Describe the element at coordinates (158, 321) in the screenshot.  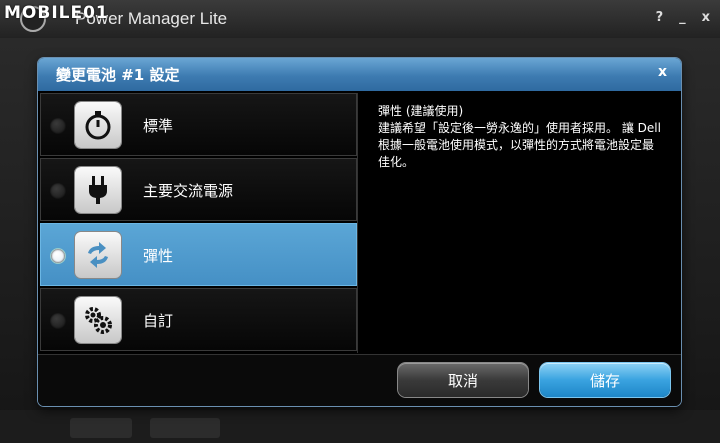
I see `plan-label: 自訂` at that location.